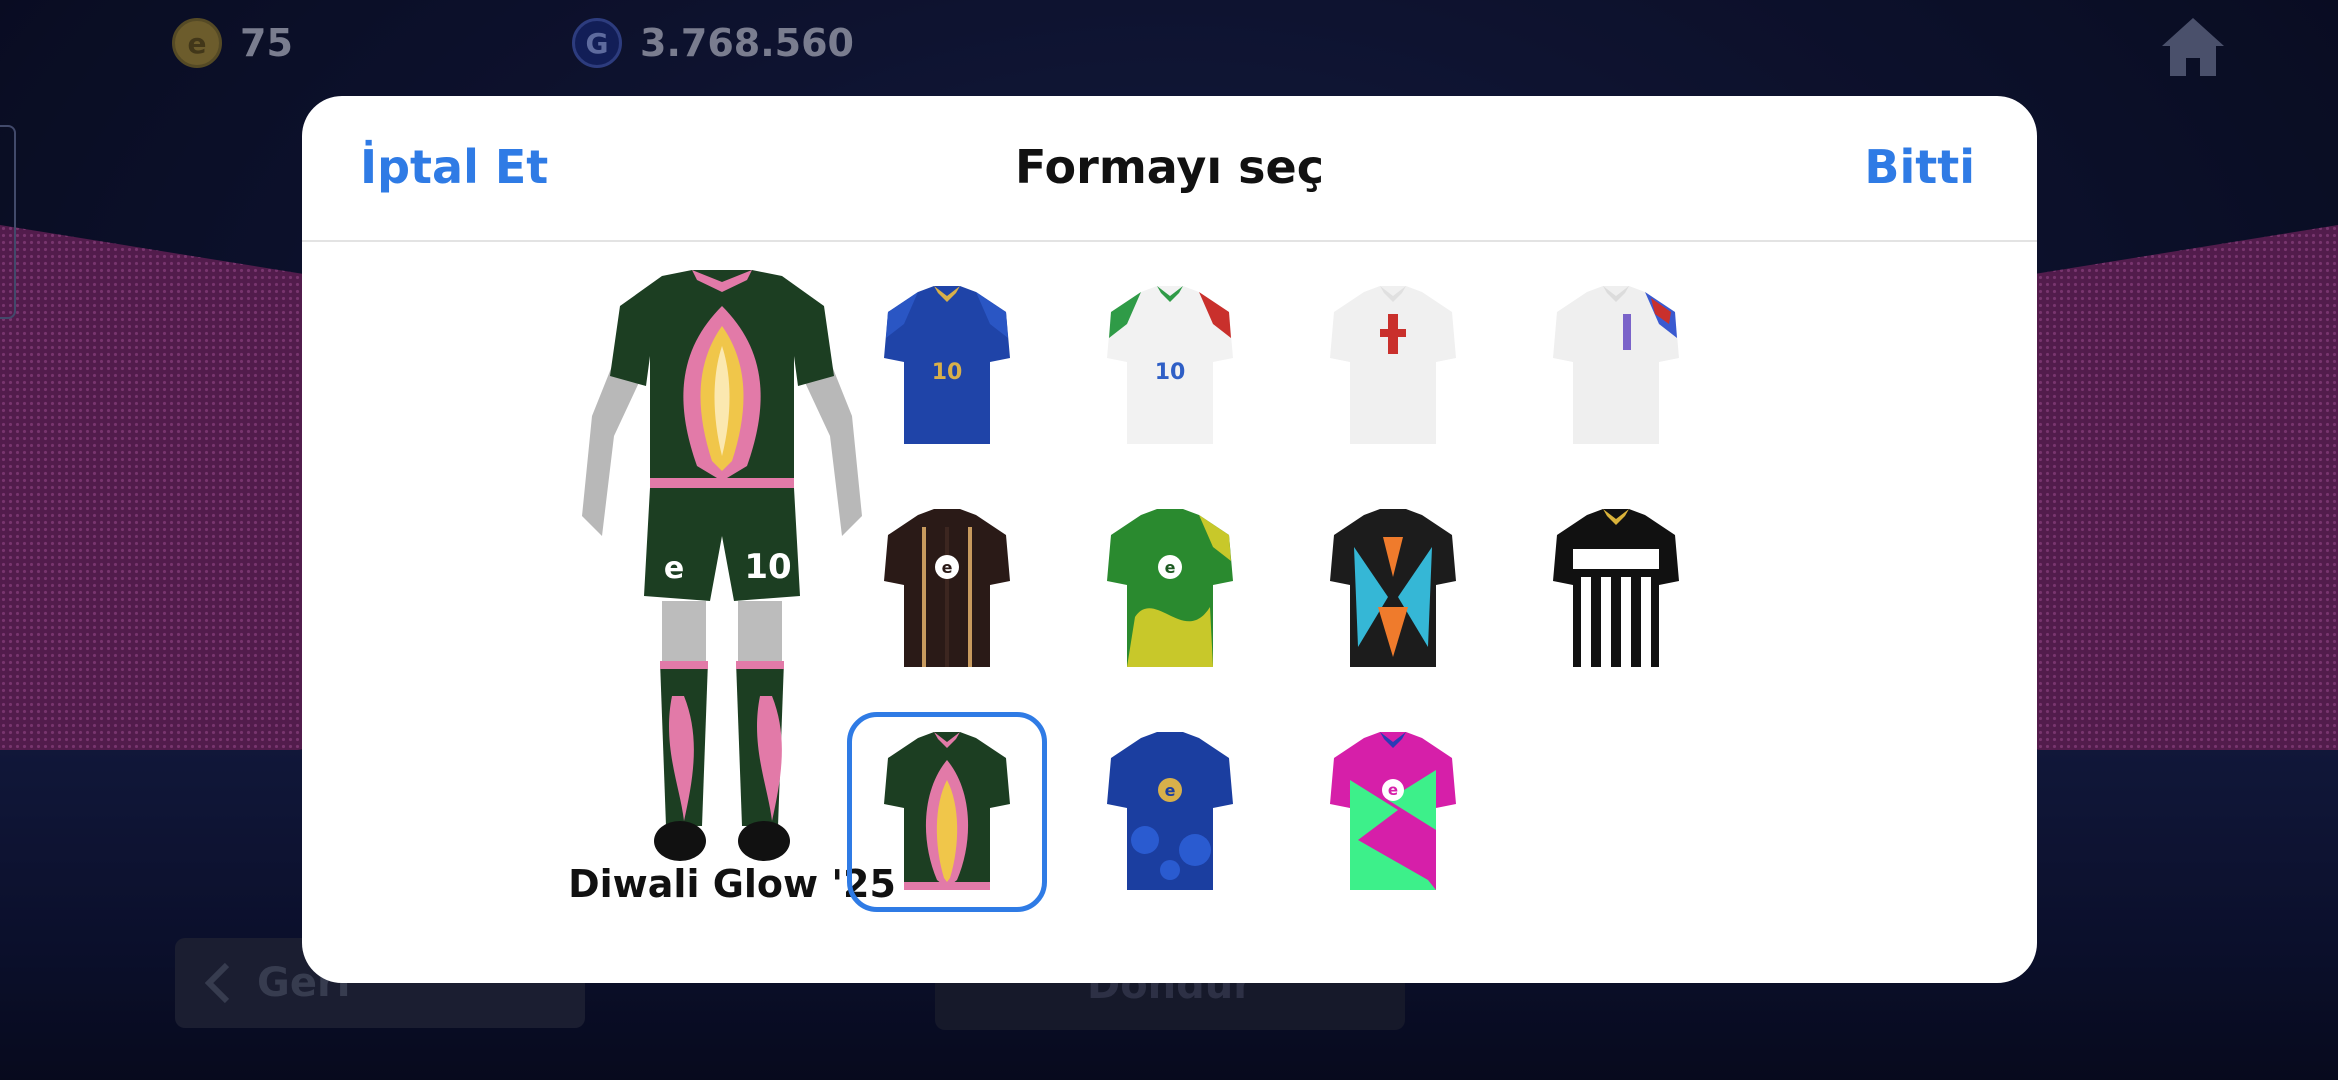 This screenshot has width=2338, height=1080. I want to click on dialog-header: İptal Et Formayı seç Bitti, so click(1169, 169).